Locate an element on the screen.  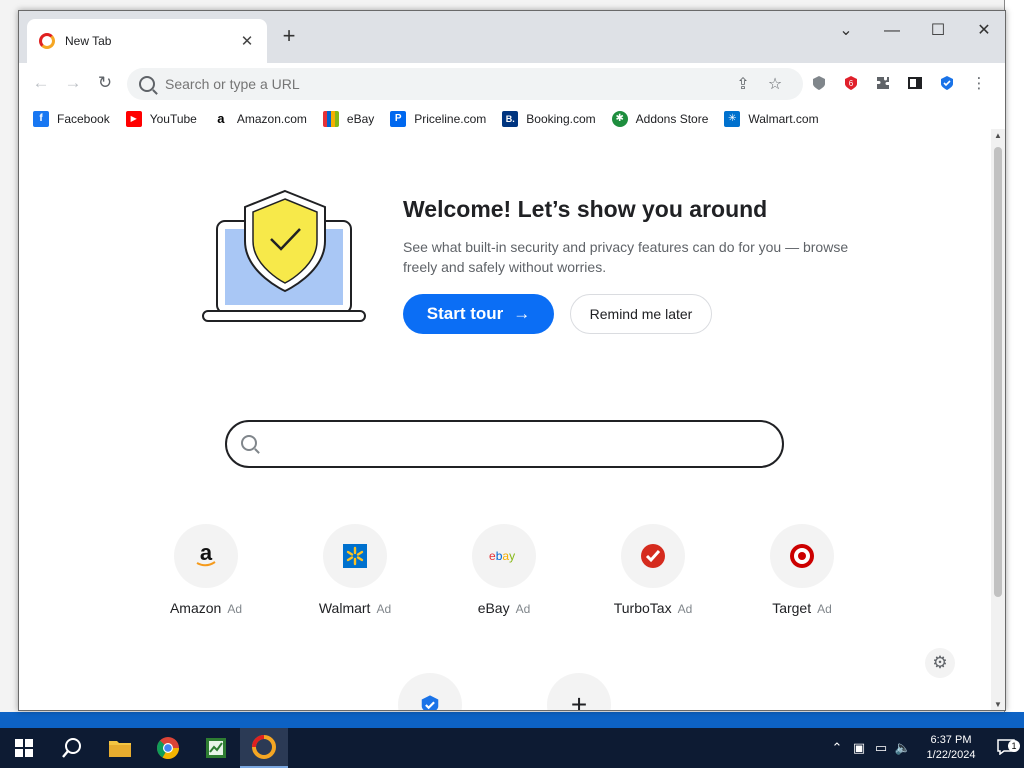
start-button is located at coordinates (24, 748).